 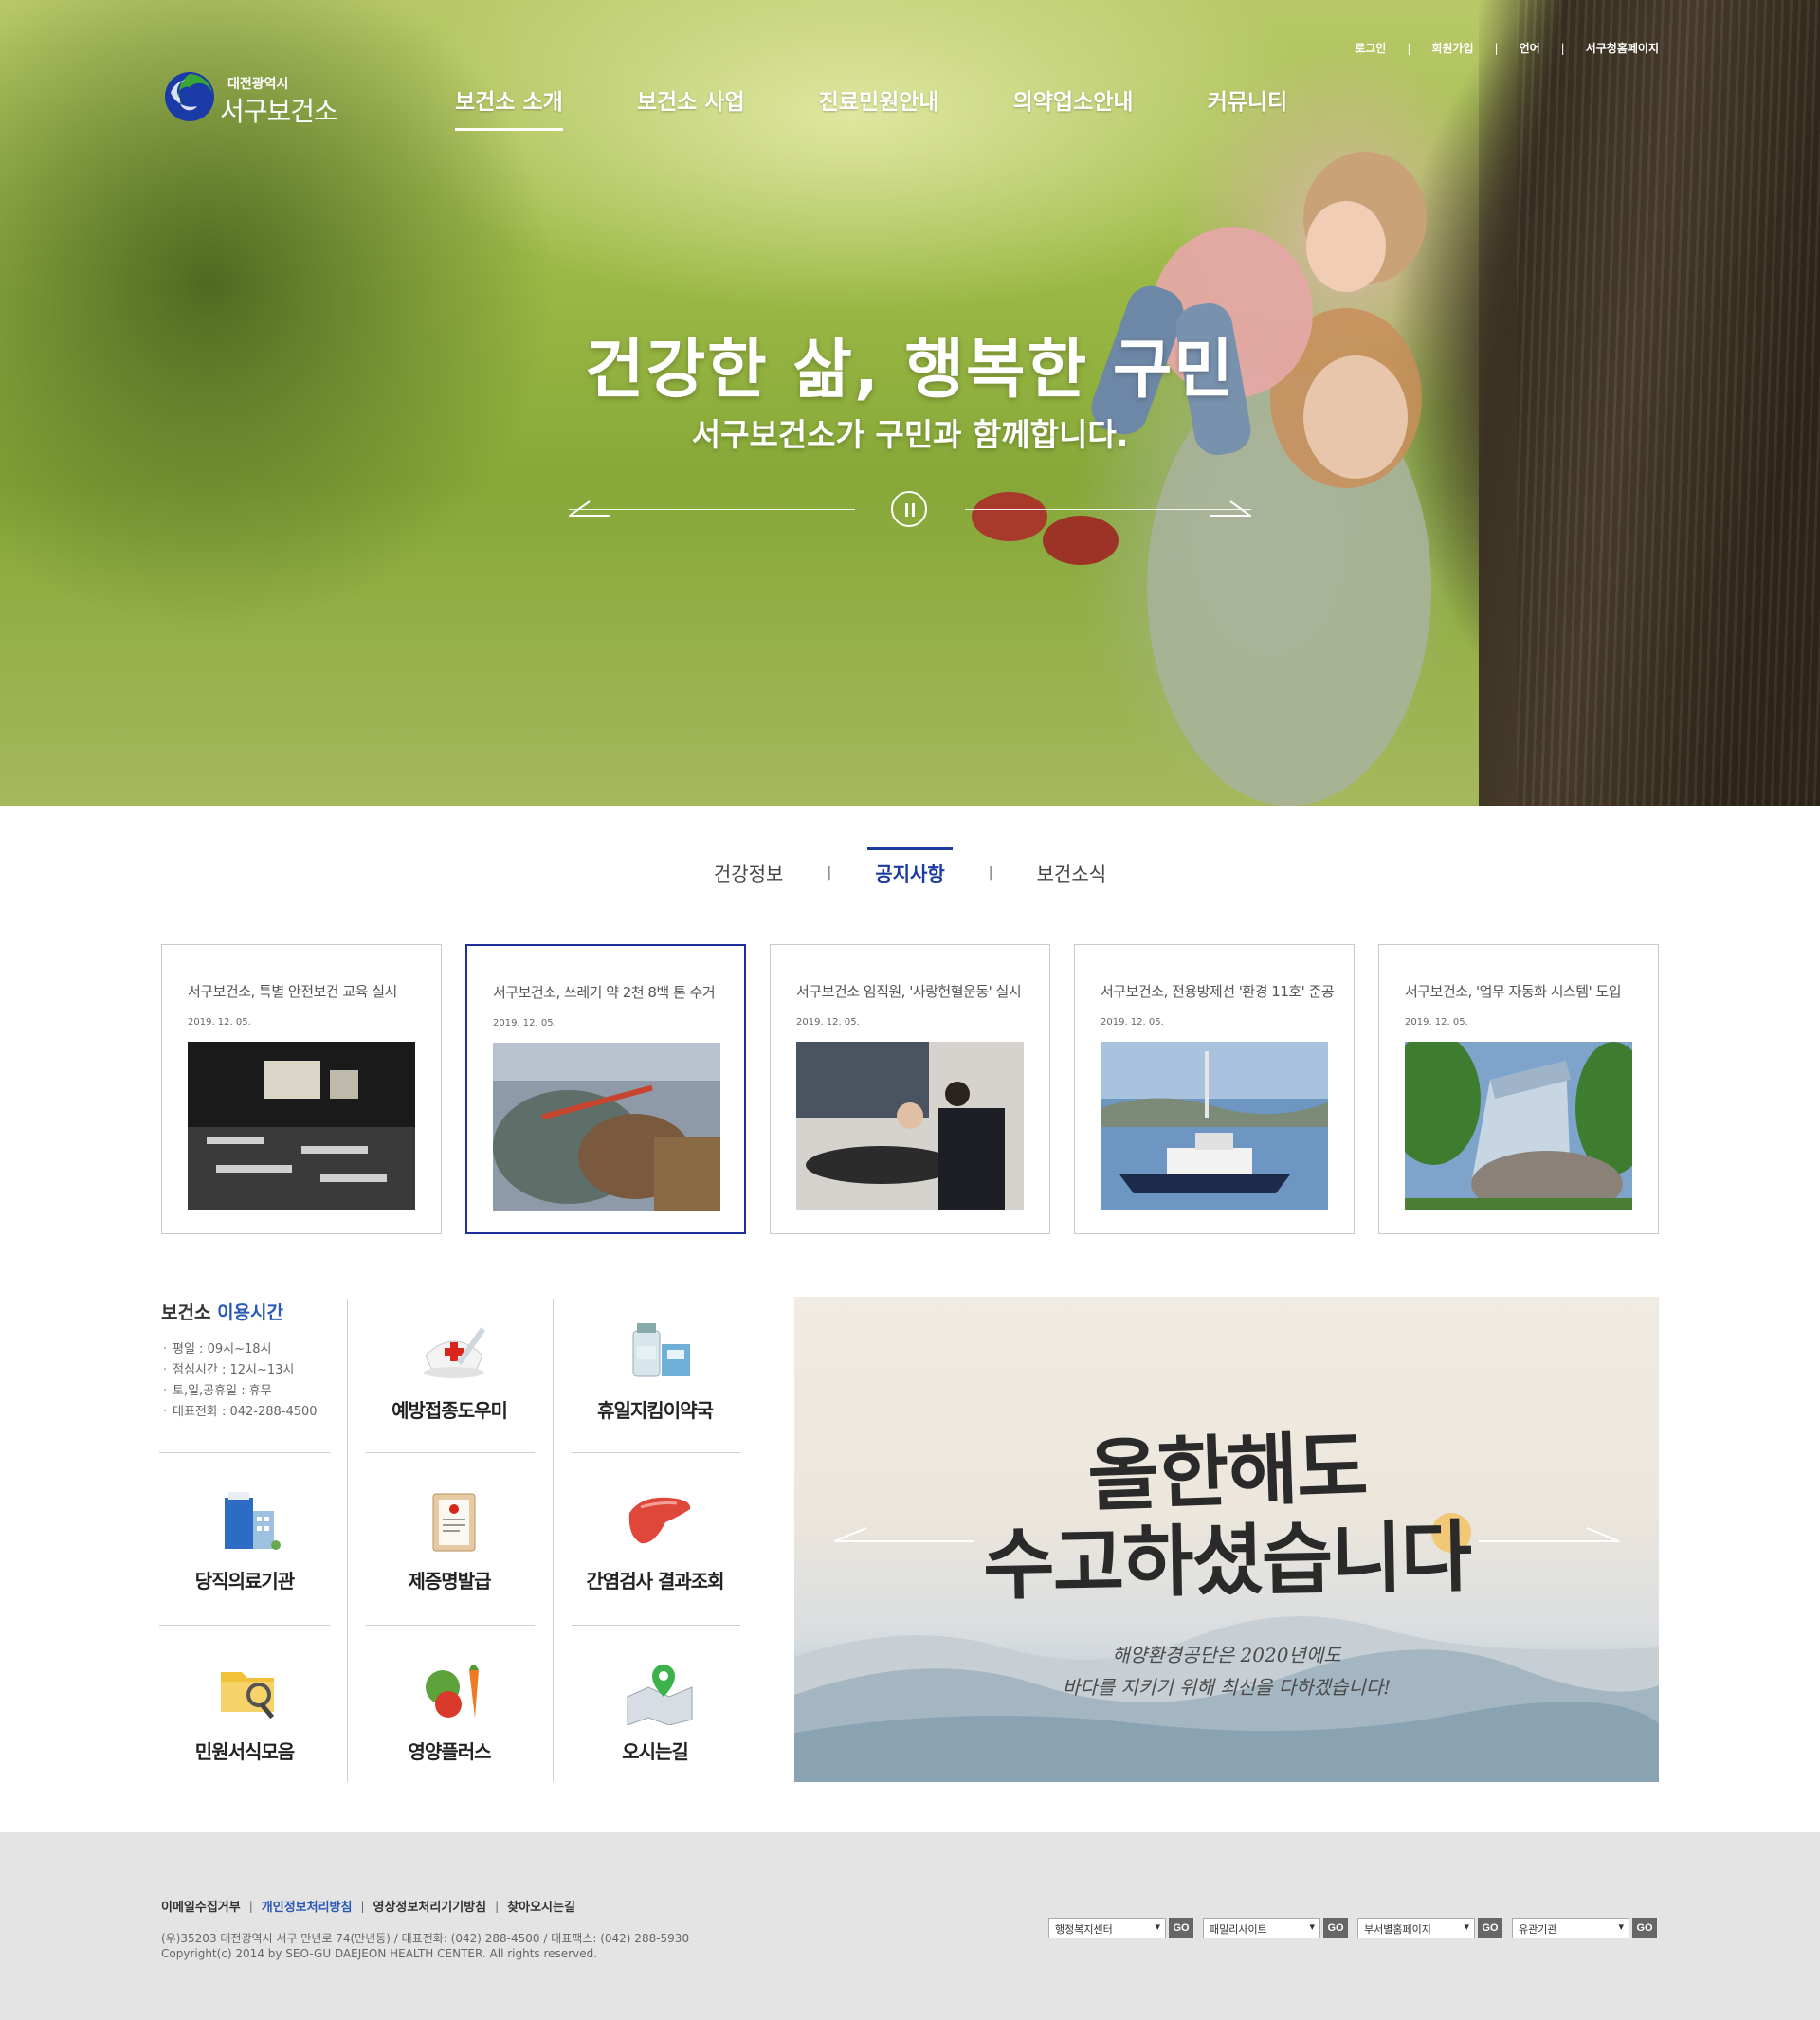 I want to click on news-tabs: 건강정보 | 공지사항 | 보건소식, so click(x=910, y=866).